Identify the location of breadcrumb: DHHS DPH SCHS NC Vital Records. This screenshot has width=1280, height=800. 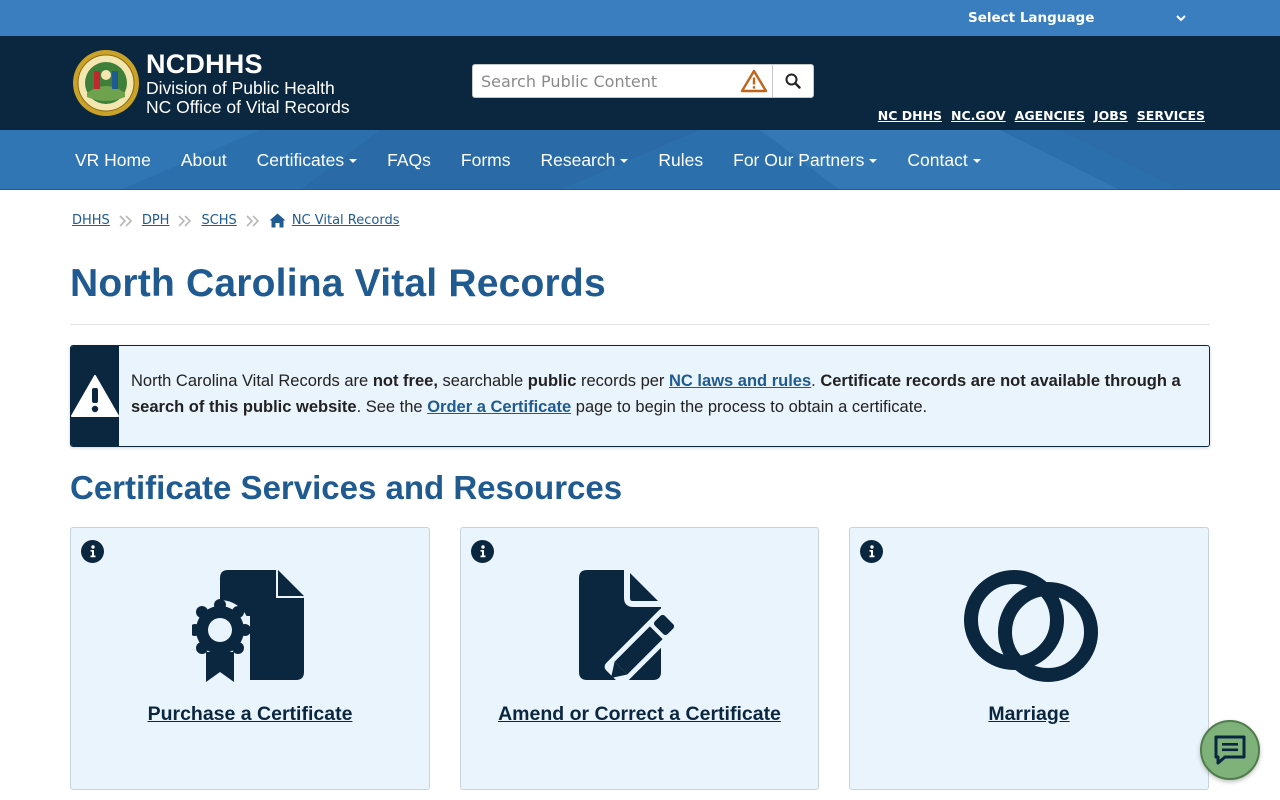
(235, 220).